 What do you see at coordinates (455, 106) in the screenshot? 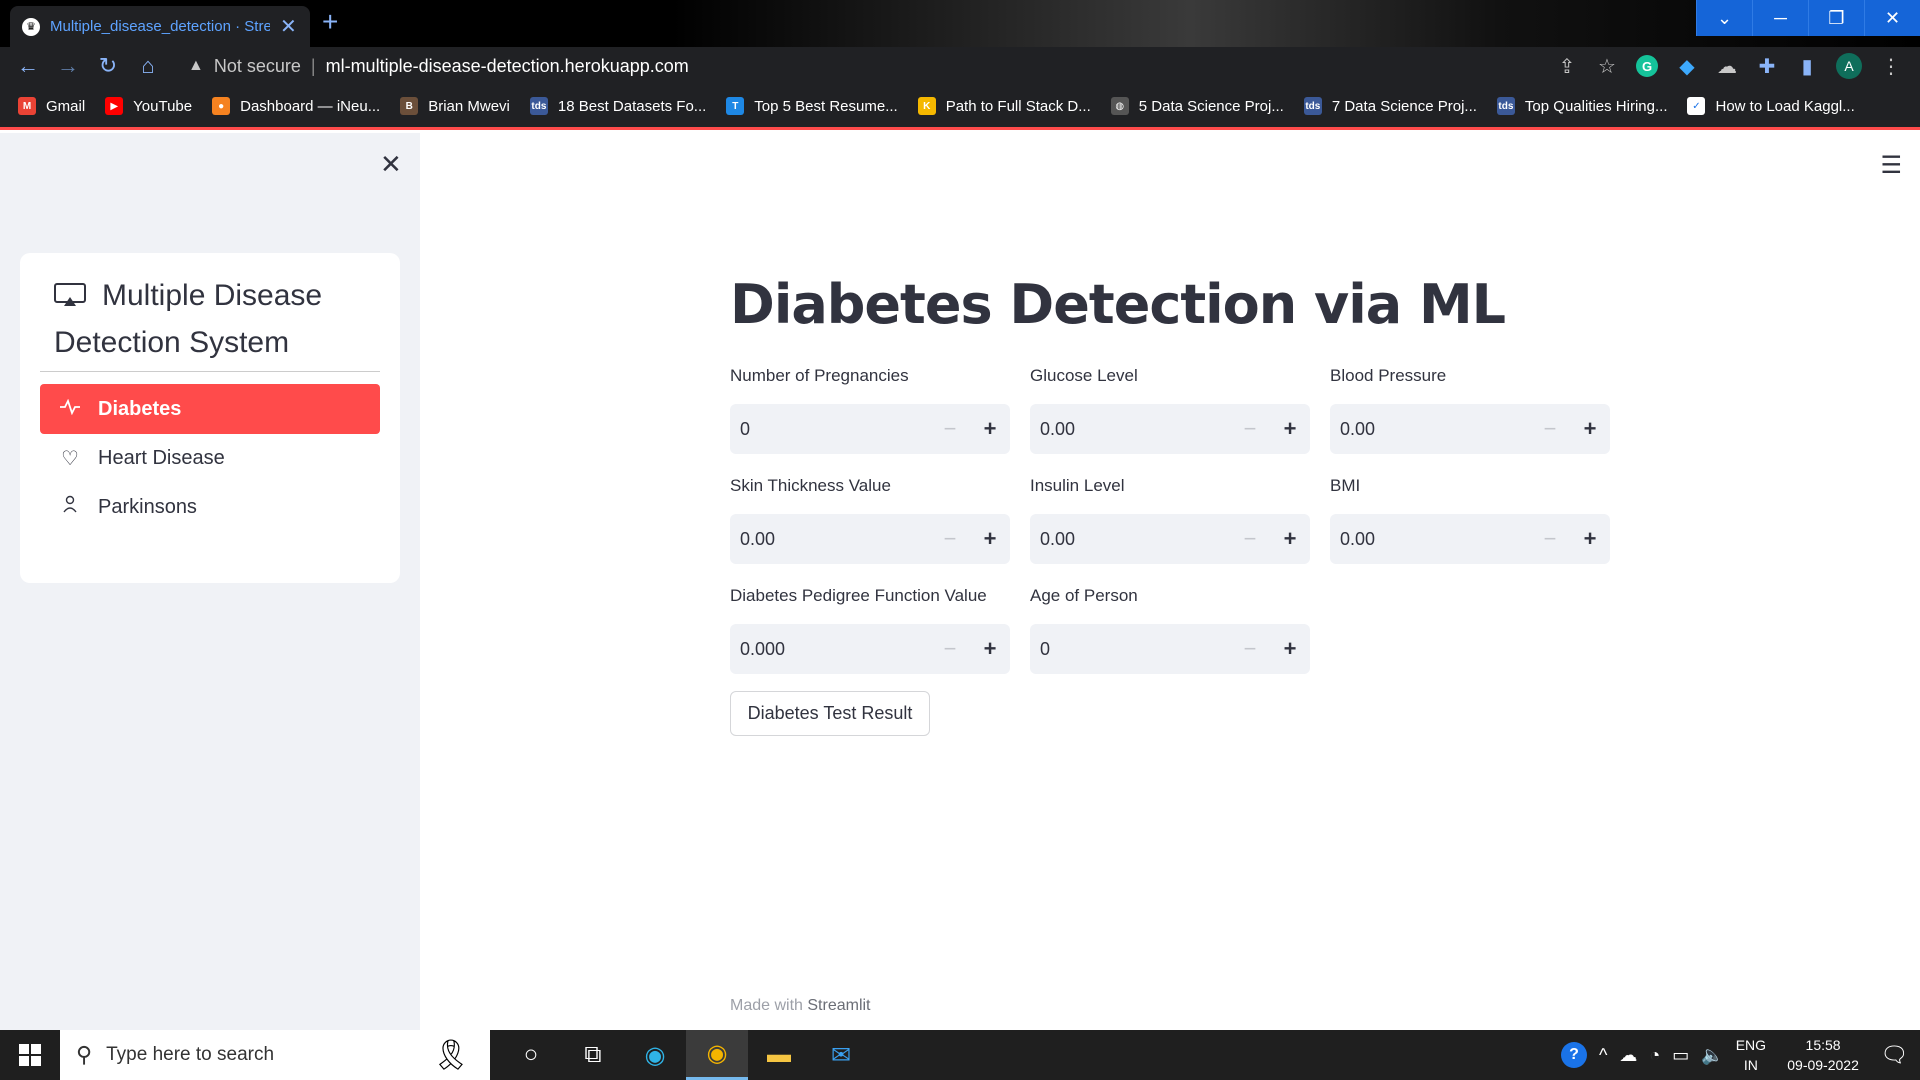
I see `bookmark-item: B Brian Mwevi` at bounding box center [455, 106].